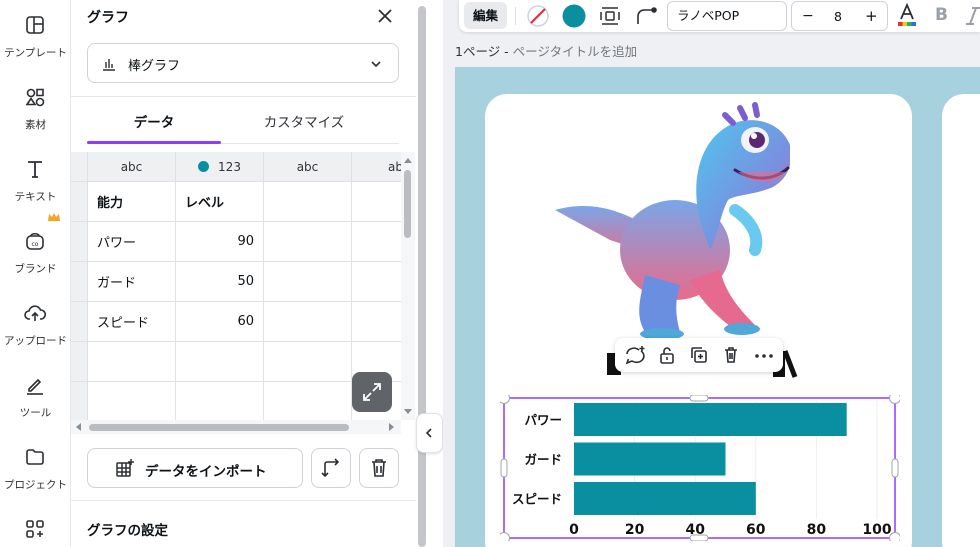 This screenshot has height=547, width=980. What do you see at coordinates (206, 472) in the screenshot?
I see `import-data-label: データをインポート` at bounding box center [206, 472].